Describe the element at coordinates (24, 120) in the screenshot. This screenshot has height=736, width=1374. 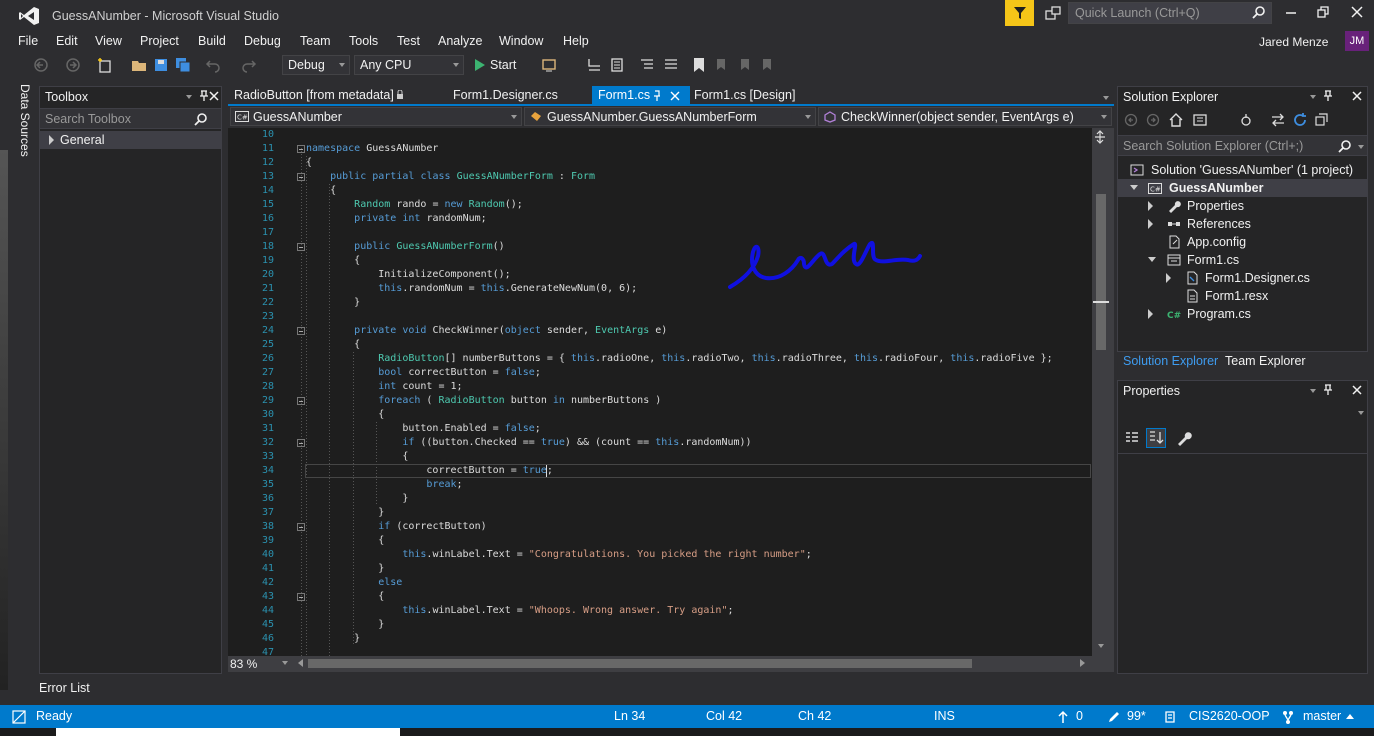
I see `data-sources-tab: Data Sources` at that location.